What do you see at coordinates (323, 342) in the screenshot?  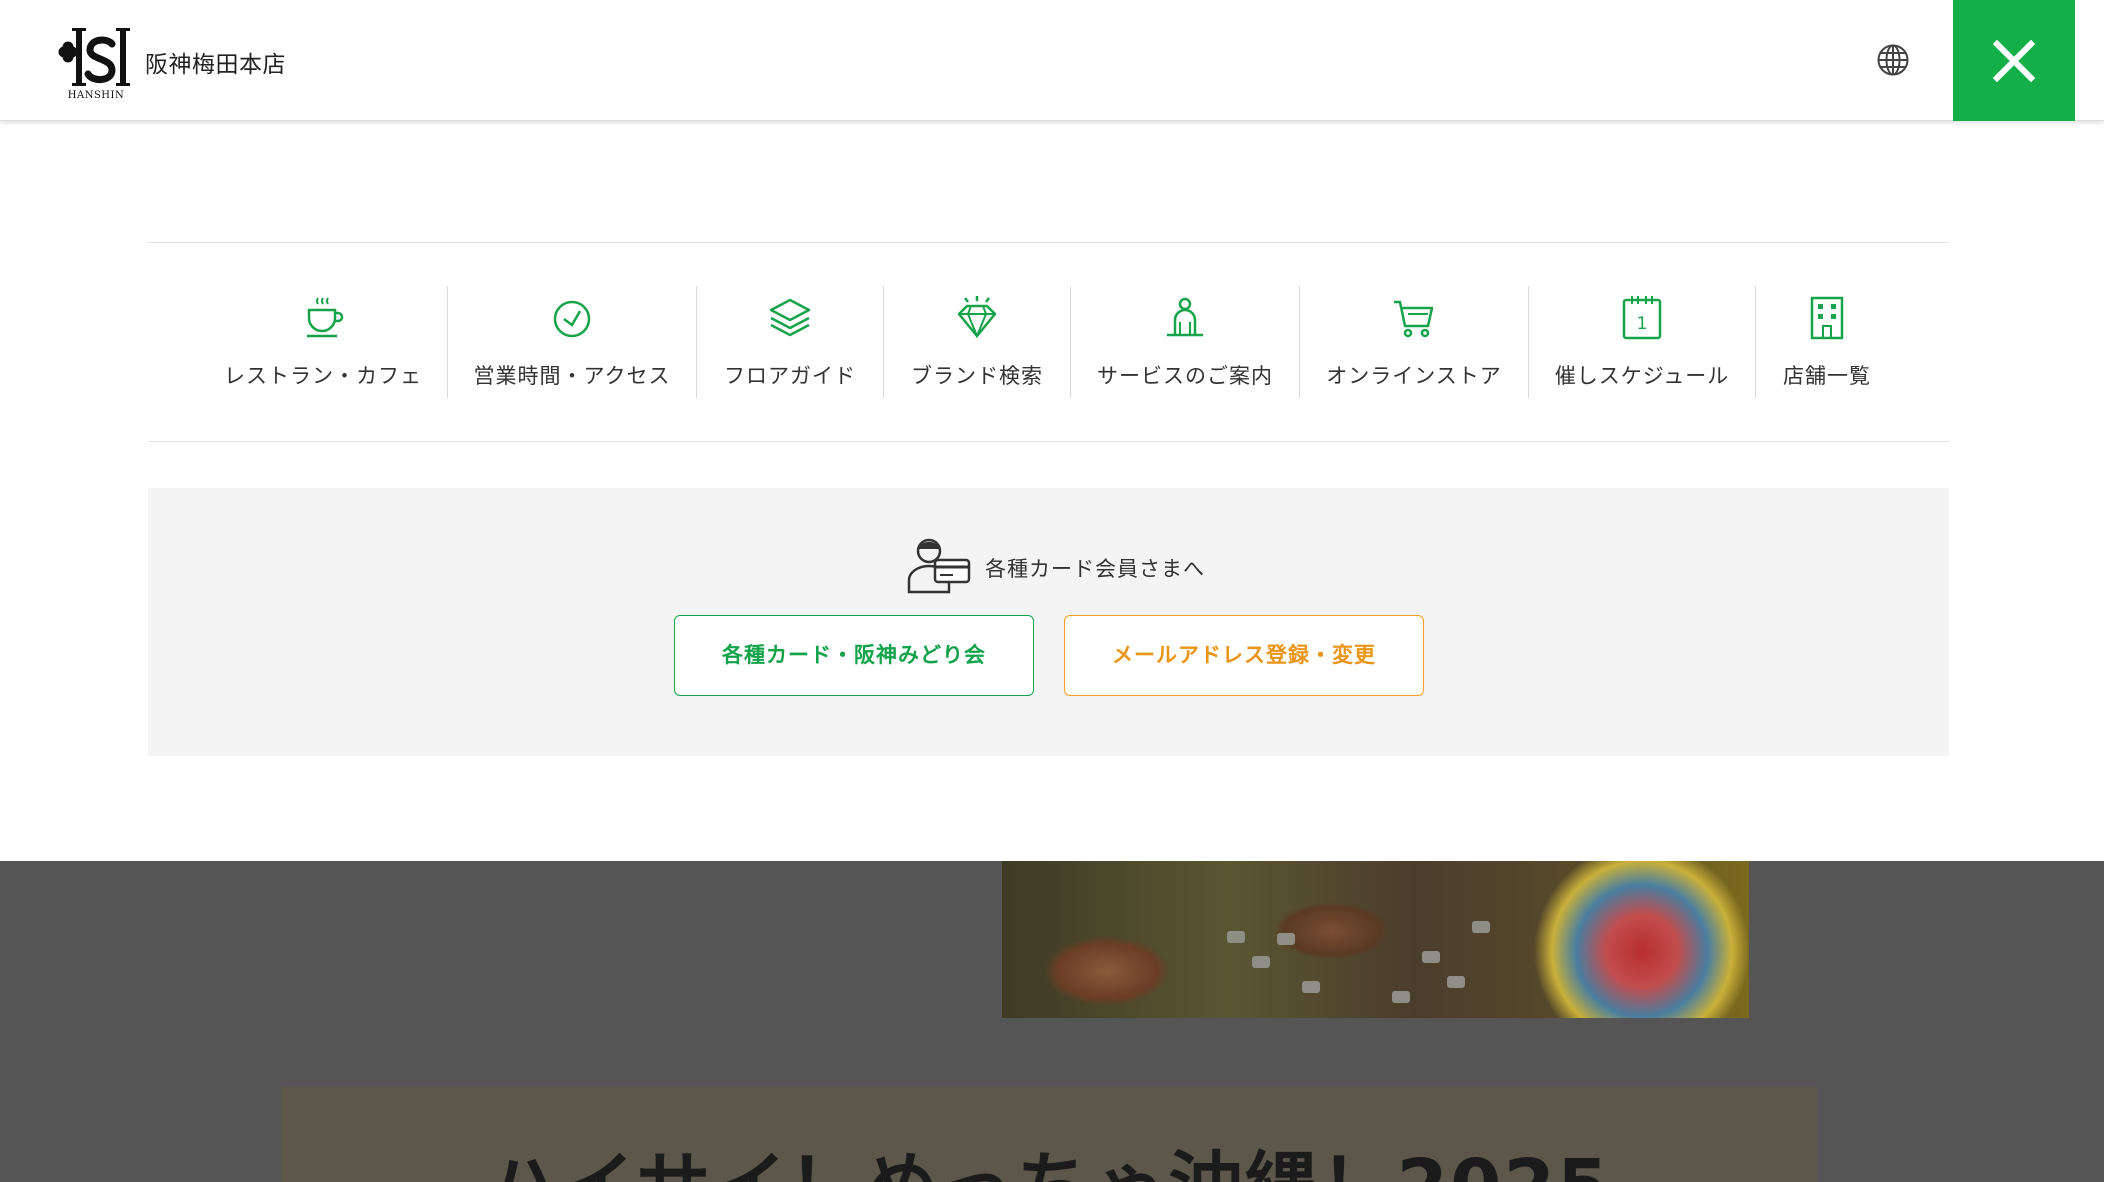 I see `nav-item-restaurant-cafe: レストラン・カフェ` at bounding box center [323, 342].